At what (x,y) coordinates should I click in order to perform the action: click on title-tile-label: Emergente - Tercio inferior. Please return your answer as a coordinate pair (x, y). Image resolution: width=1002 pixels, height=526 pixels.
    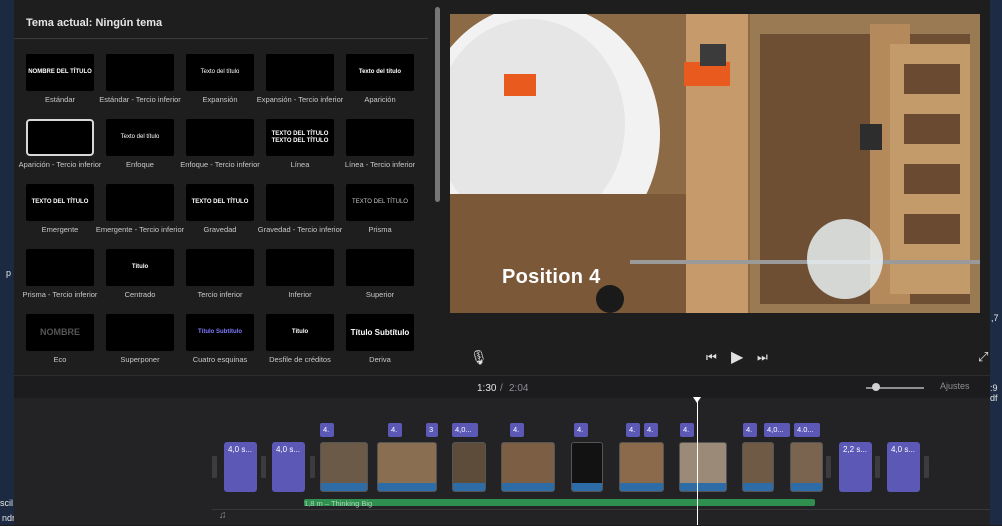
    Looking at the image, I should click on (140, 229).